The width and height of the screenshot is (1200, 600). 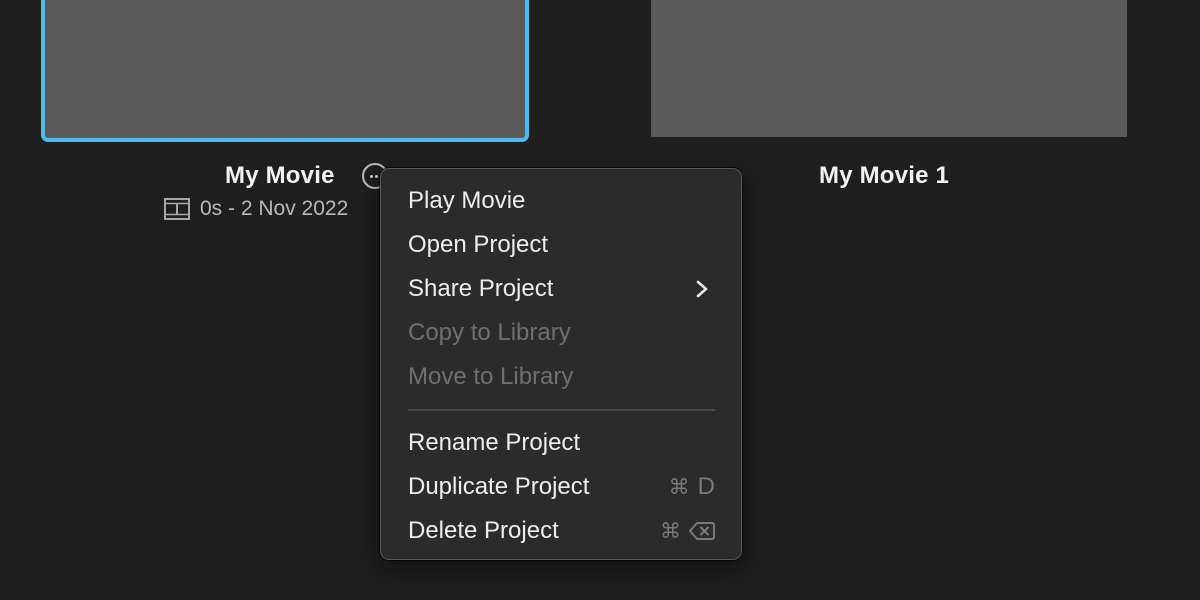 What do you see at coordinates (561, 245) in the screenshot?
I see `menu-item-open-project: Open Project` at bounding box center [561, 245].